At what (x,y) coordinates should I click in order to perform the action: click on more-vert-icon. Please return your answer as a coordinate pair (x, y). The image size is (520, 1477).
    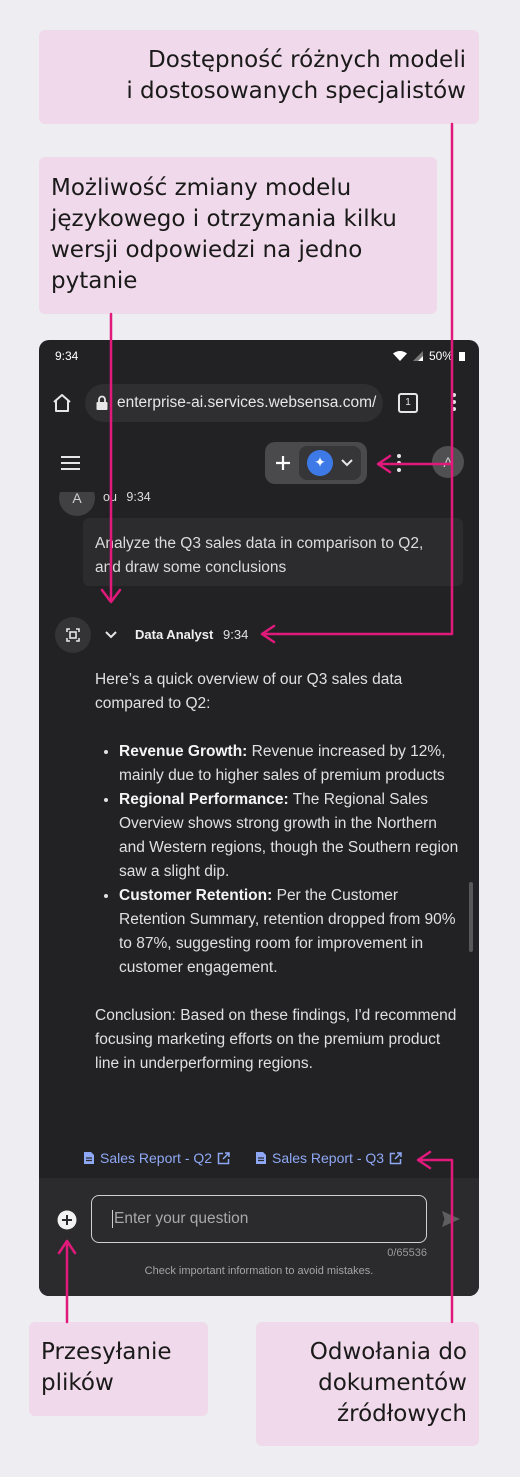
    Looking at the image, I should click on (399, 463).